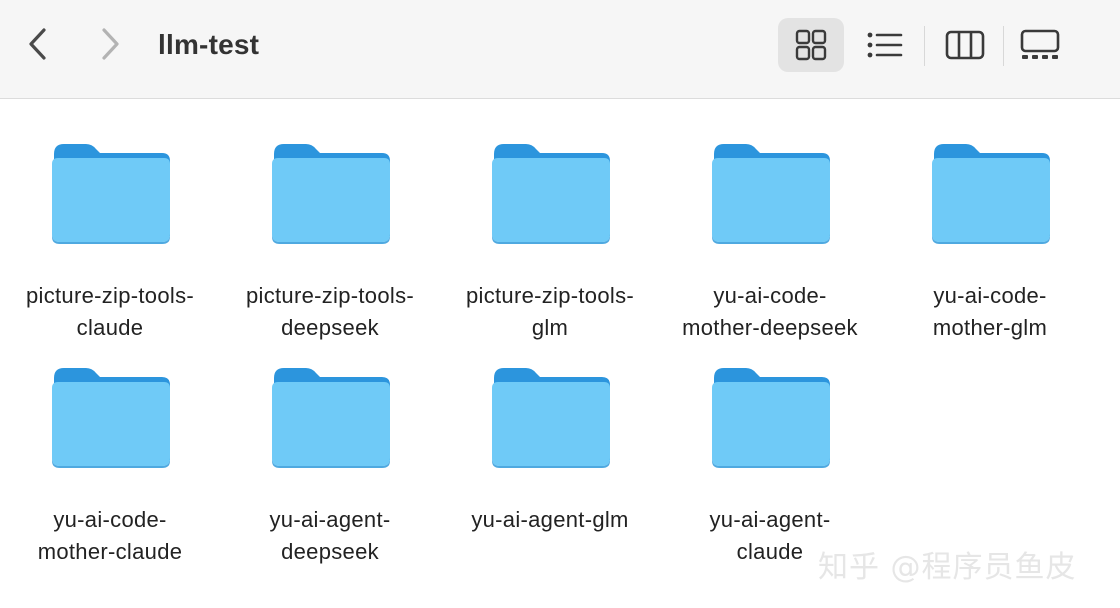 This screenshot has width=1120, height=608. Describe the element at coordinates (110, 551) in the screenshot. I see `folder-name-line: mother-claude` at that location.